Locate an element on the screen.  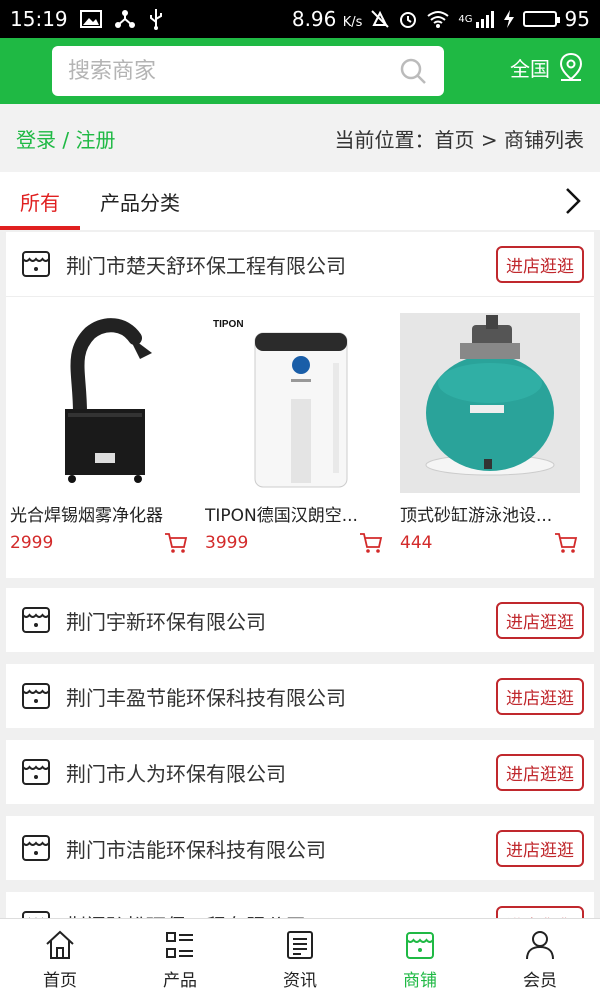
network-speed-unit: K/s is located at coordinates (352, 22).